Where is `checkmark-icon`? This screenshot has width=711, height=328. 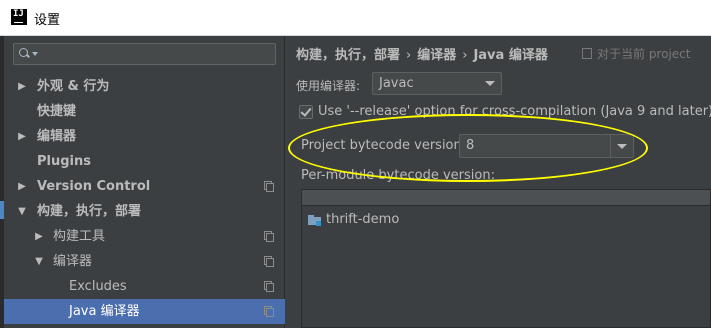 checkmark-icon is located at coordinates (306, 111).